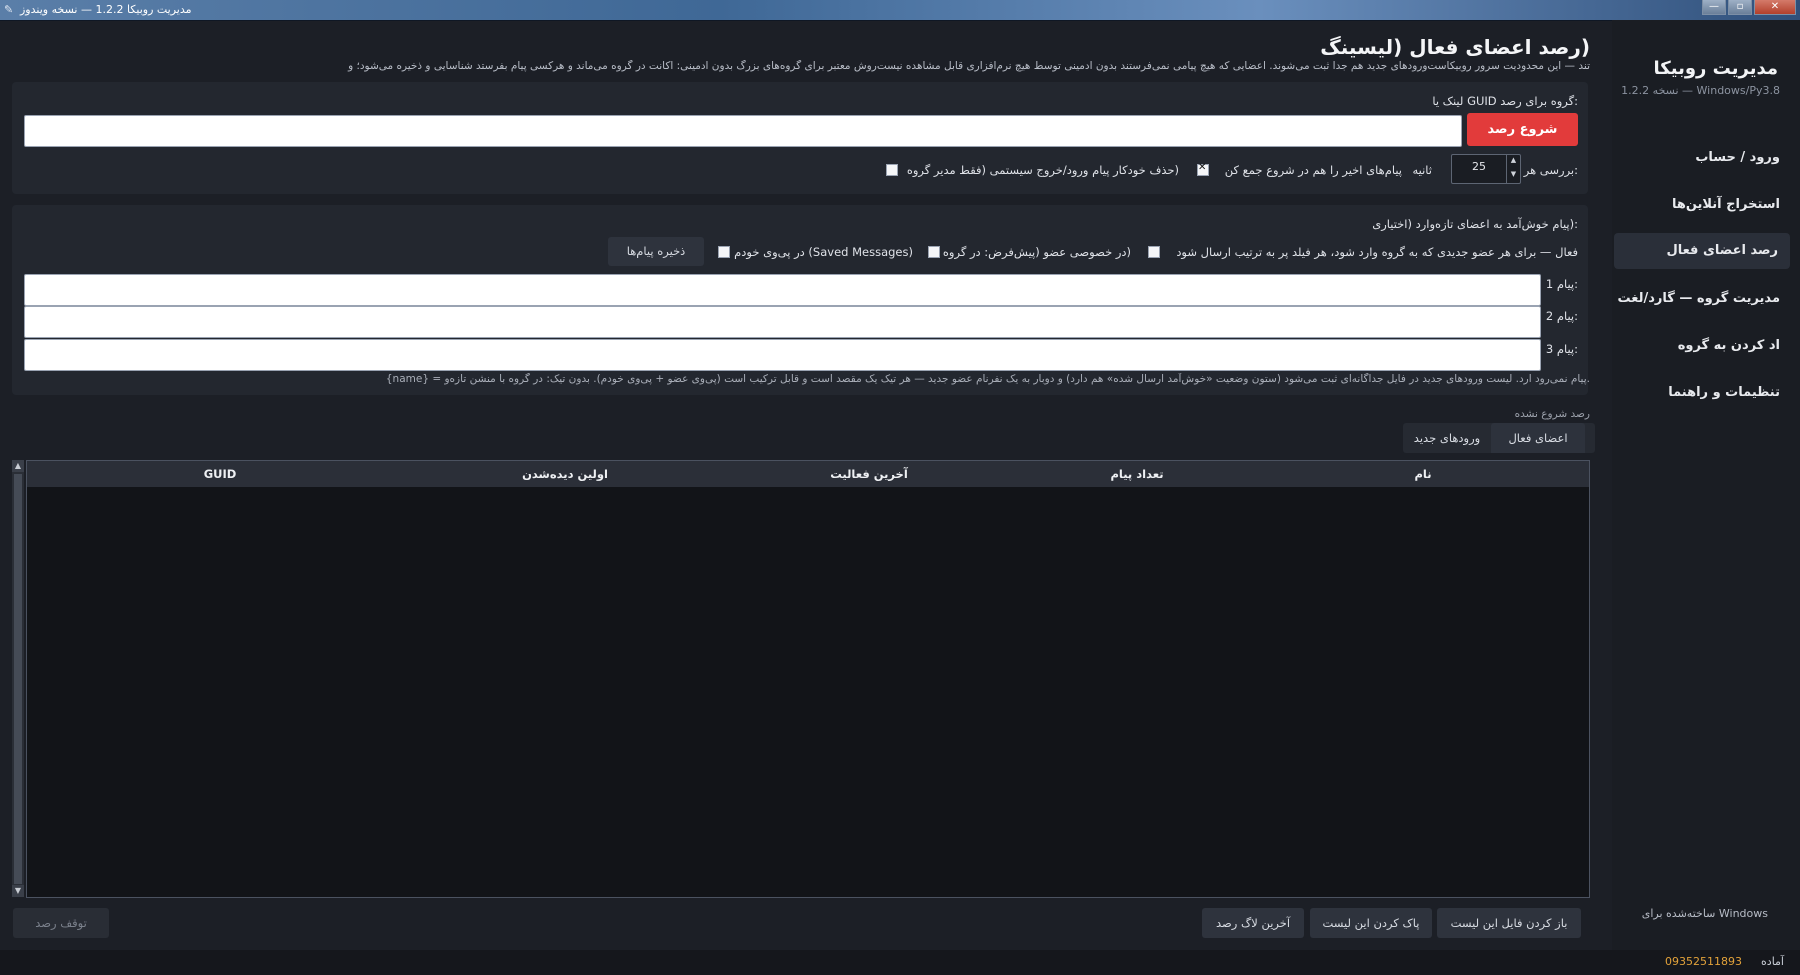  I want to click on last-log-button: آخرین لاگ رصد, so click(1253, 923).